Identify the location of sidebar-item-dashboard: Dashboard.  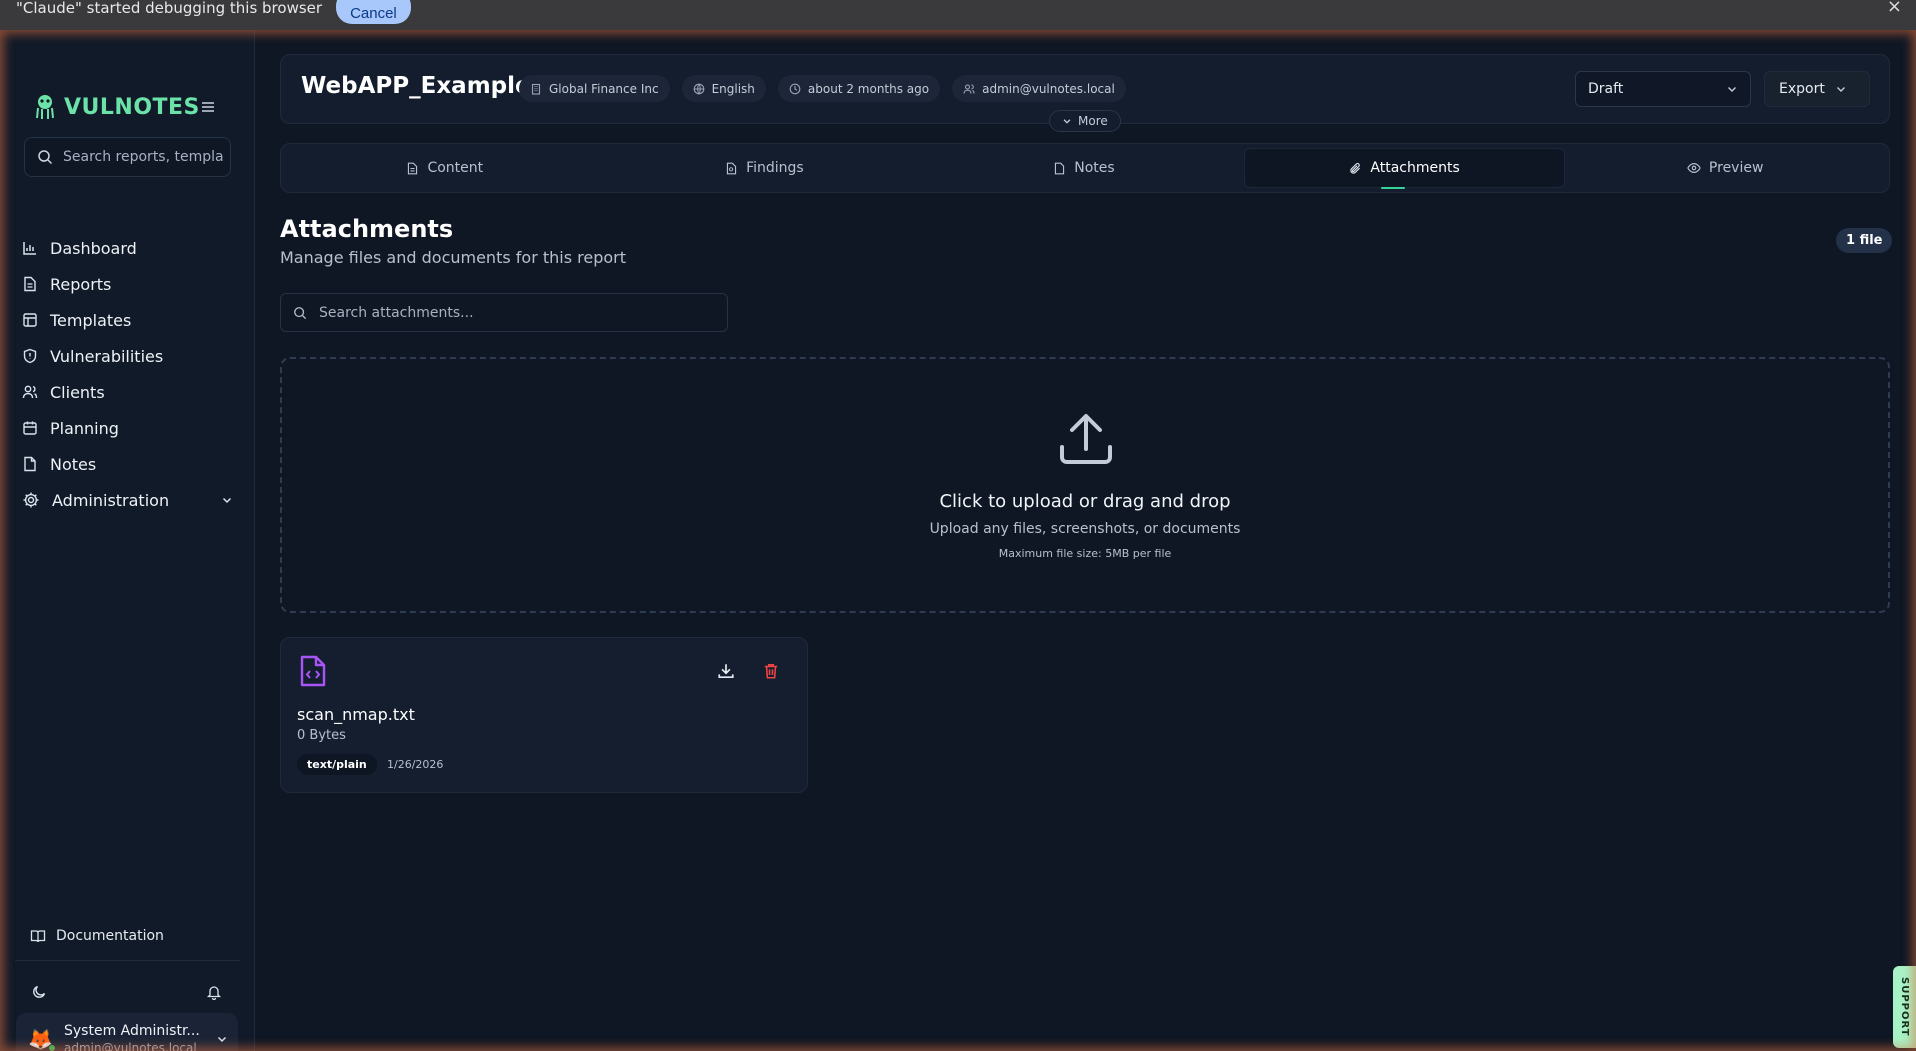
(129, 248).